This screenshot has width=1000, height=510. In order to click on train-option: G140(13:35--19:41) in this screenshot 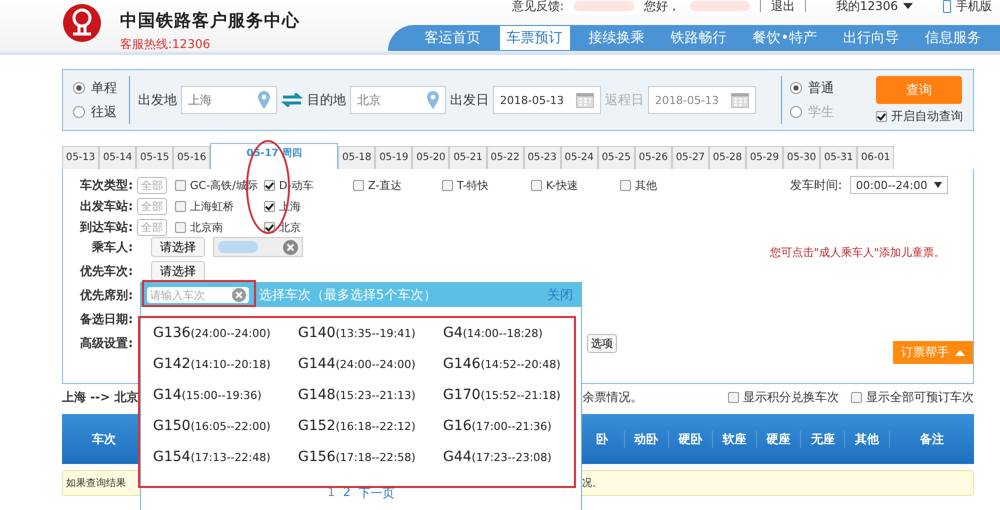, I will do `click(370, 333)`.